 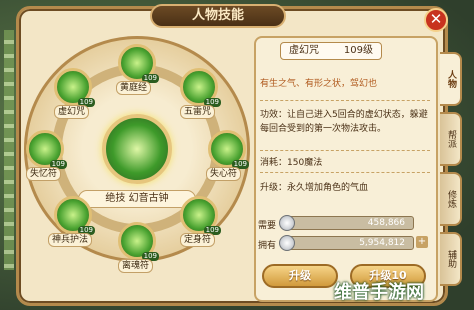 What do you see at coordinates (72, 112) in the screenshot?
I see `skill-label: 虚幻咒` at bounding box center [72, 112].